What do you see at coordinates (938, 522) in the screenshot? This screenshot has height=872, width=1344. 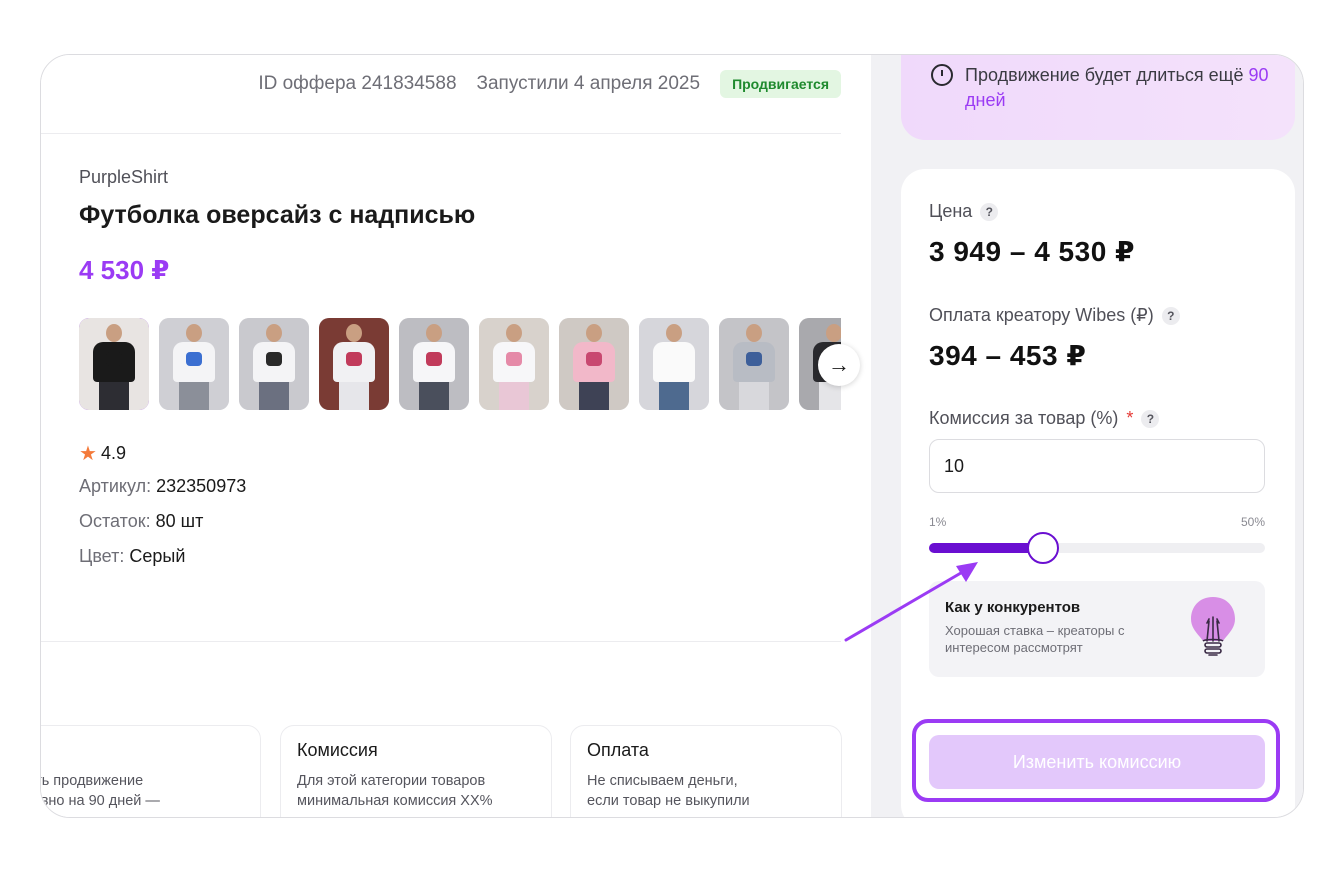 I see `slider-min-label: 1%` at bounding box center [938, 522].